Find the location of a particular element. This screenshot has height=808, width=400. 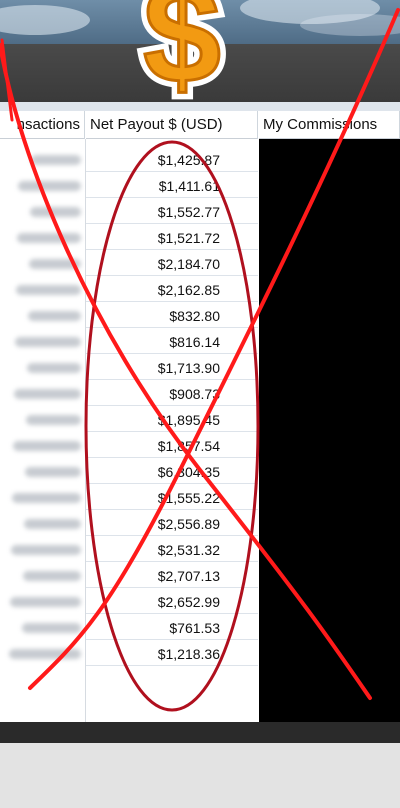

header-my-commissions: My Commissions is located at coordinates (329, 125).